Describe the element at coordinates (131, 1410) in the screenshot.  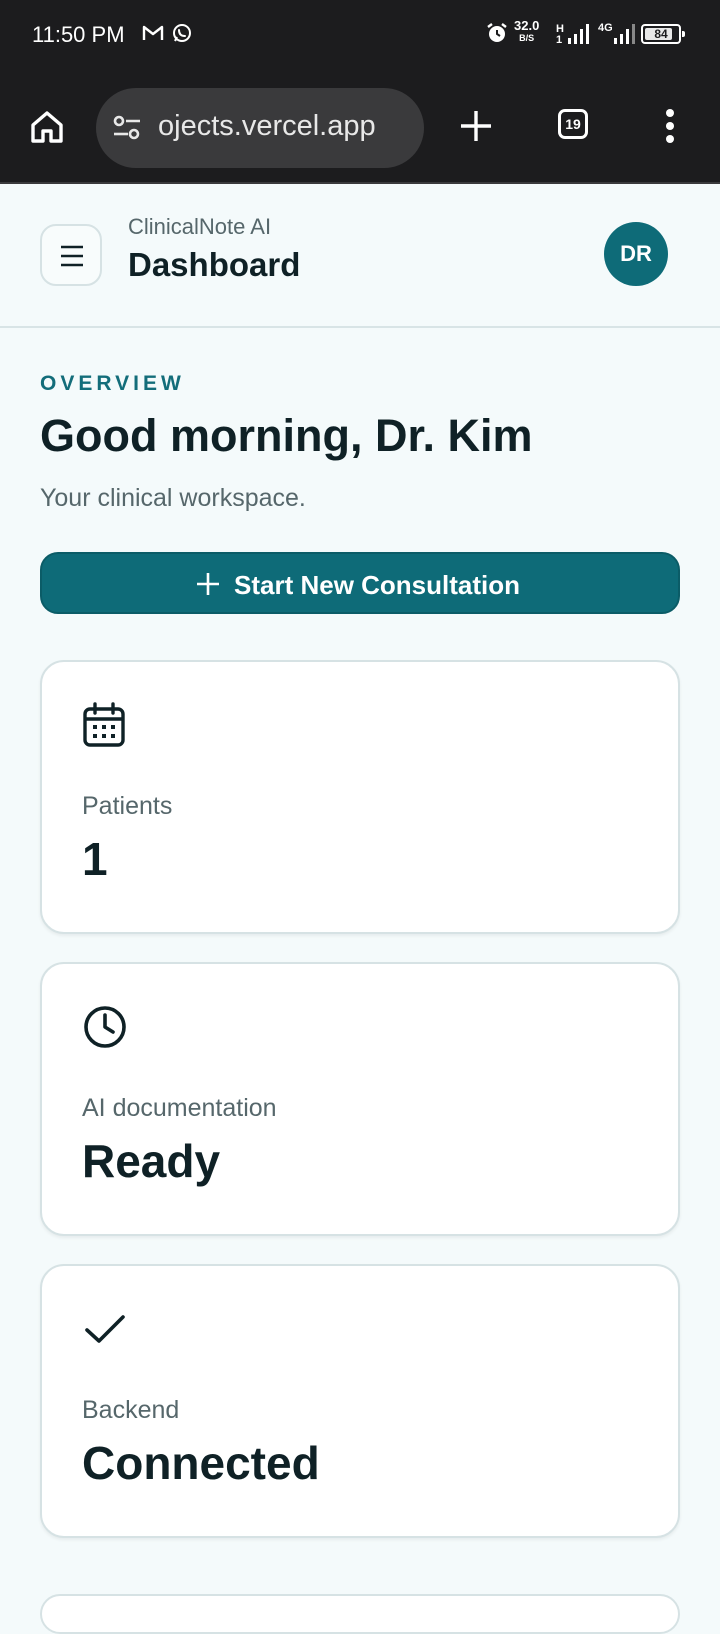
I see `card-label: Backend` at that location.